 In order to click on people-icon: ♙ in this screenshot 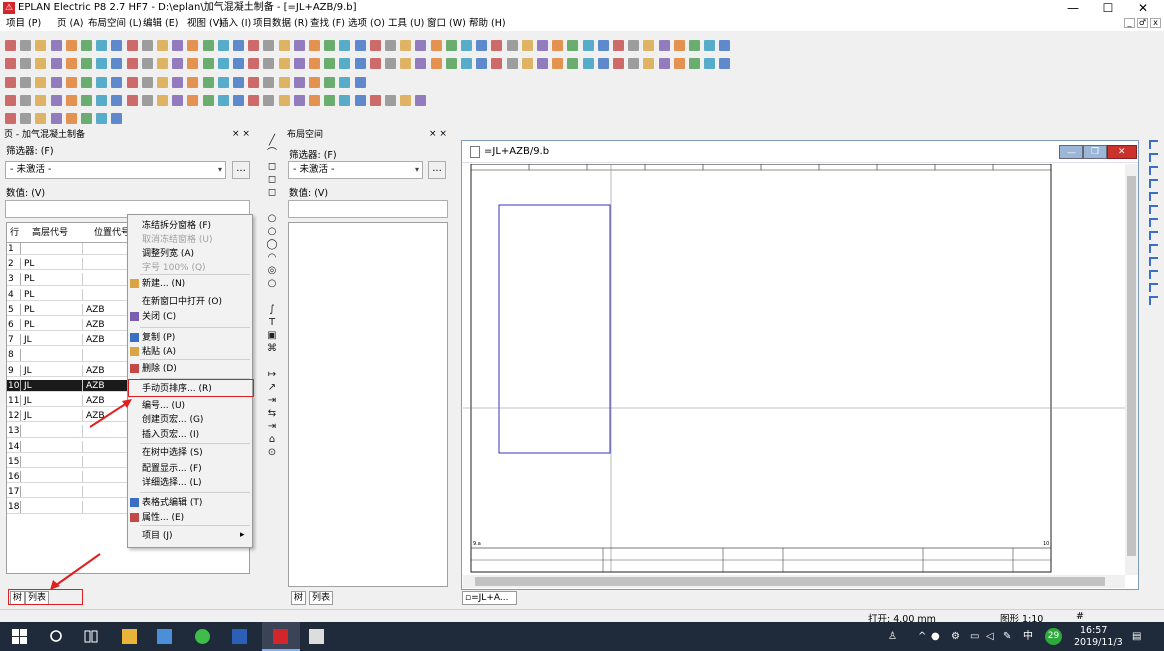, I will do `click(892, 636)`.